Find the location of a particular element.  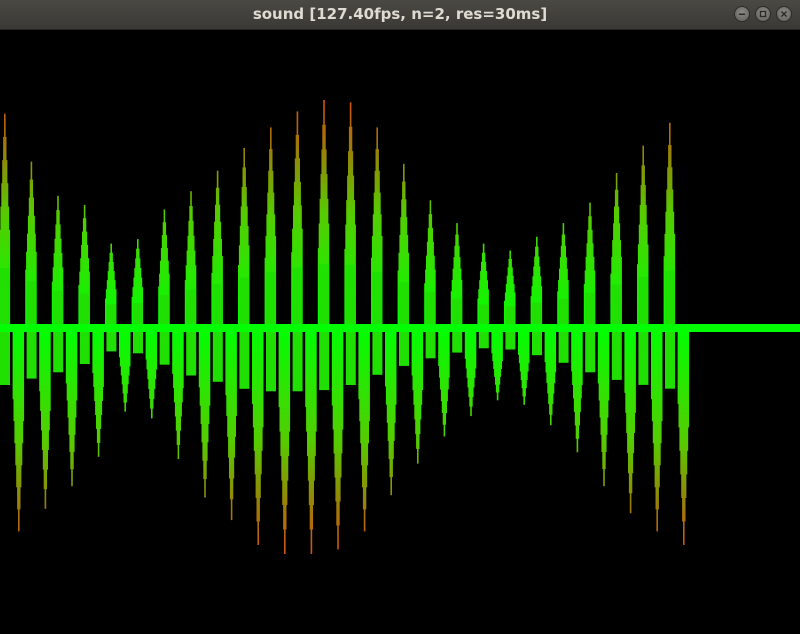

window-controls is located at coordinates (763, 14).